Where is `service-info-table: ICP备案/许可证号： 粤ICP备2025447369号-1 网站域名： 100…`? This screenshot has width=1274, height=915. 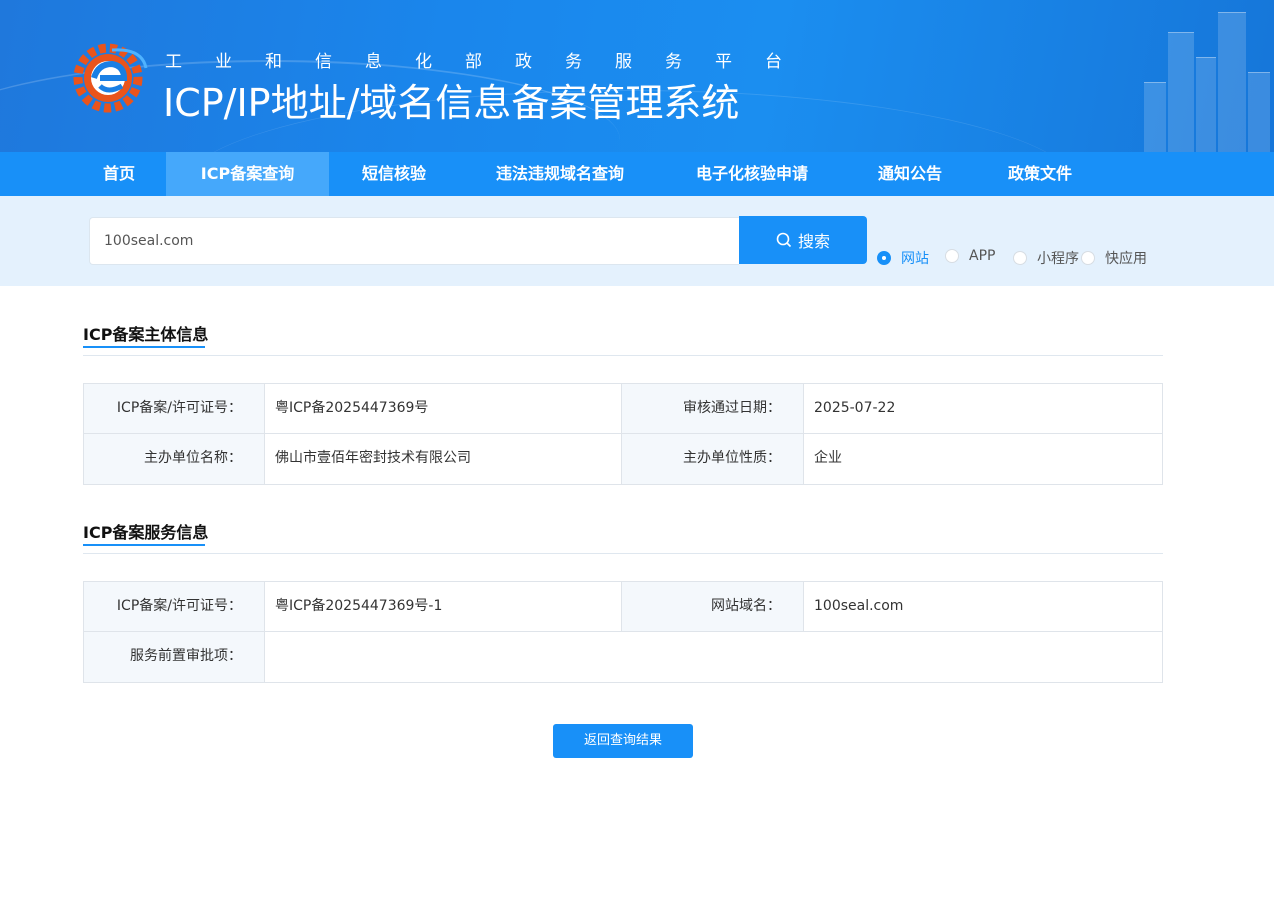 service-info-table: ICP备案/许可证号： 粤ICP备2025447369号-1 网站域名： 100… is located at coordinates (623, 632).